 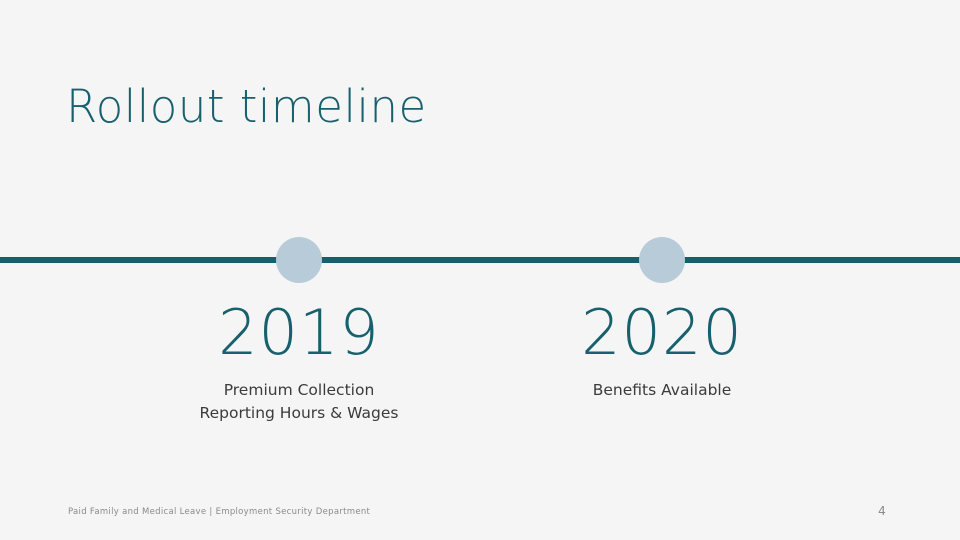 I want to click on milestone-year-label: 2020, so click(x=662, y=332).